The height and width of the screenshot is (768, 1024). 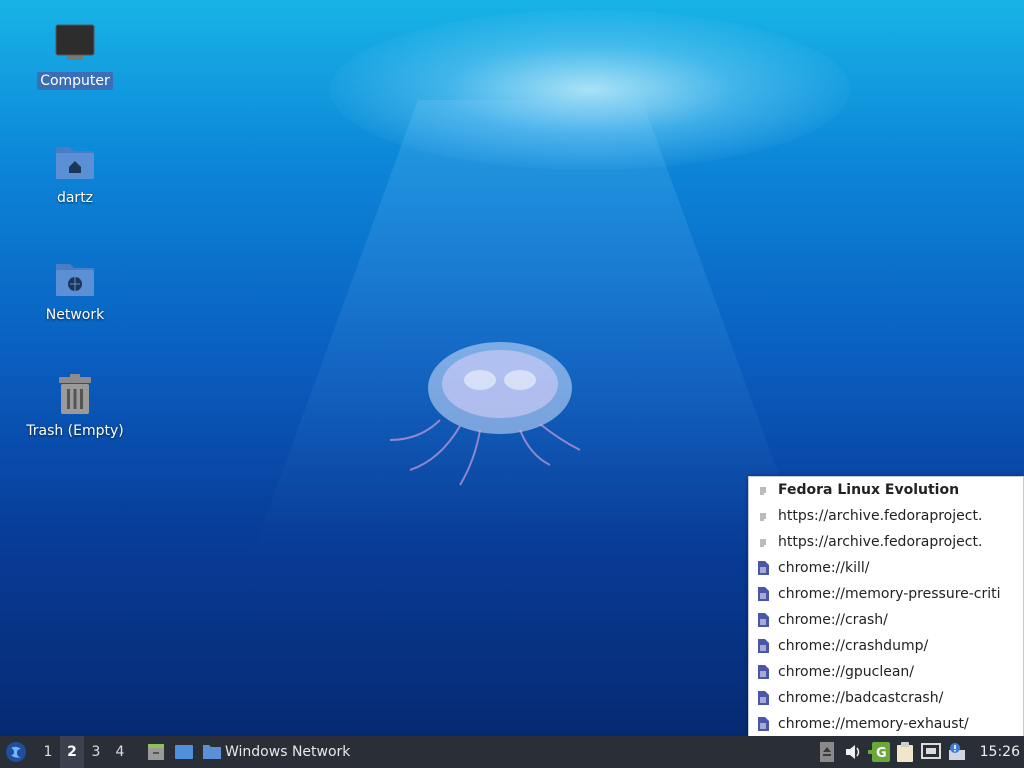 I want to click on desktop-icon-computer: Computer, so click(x=75, y=56).